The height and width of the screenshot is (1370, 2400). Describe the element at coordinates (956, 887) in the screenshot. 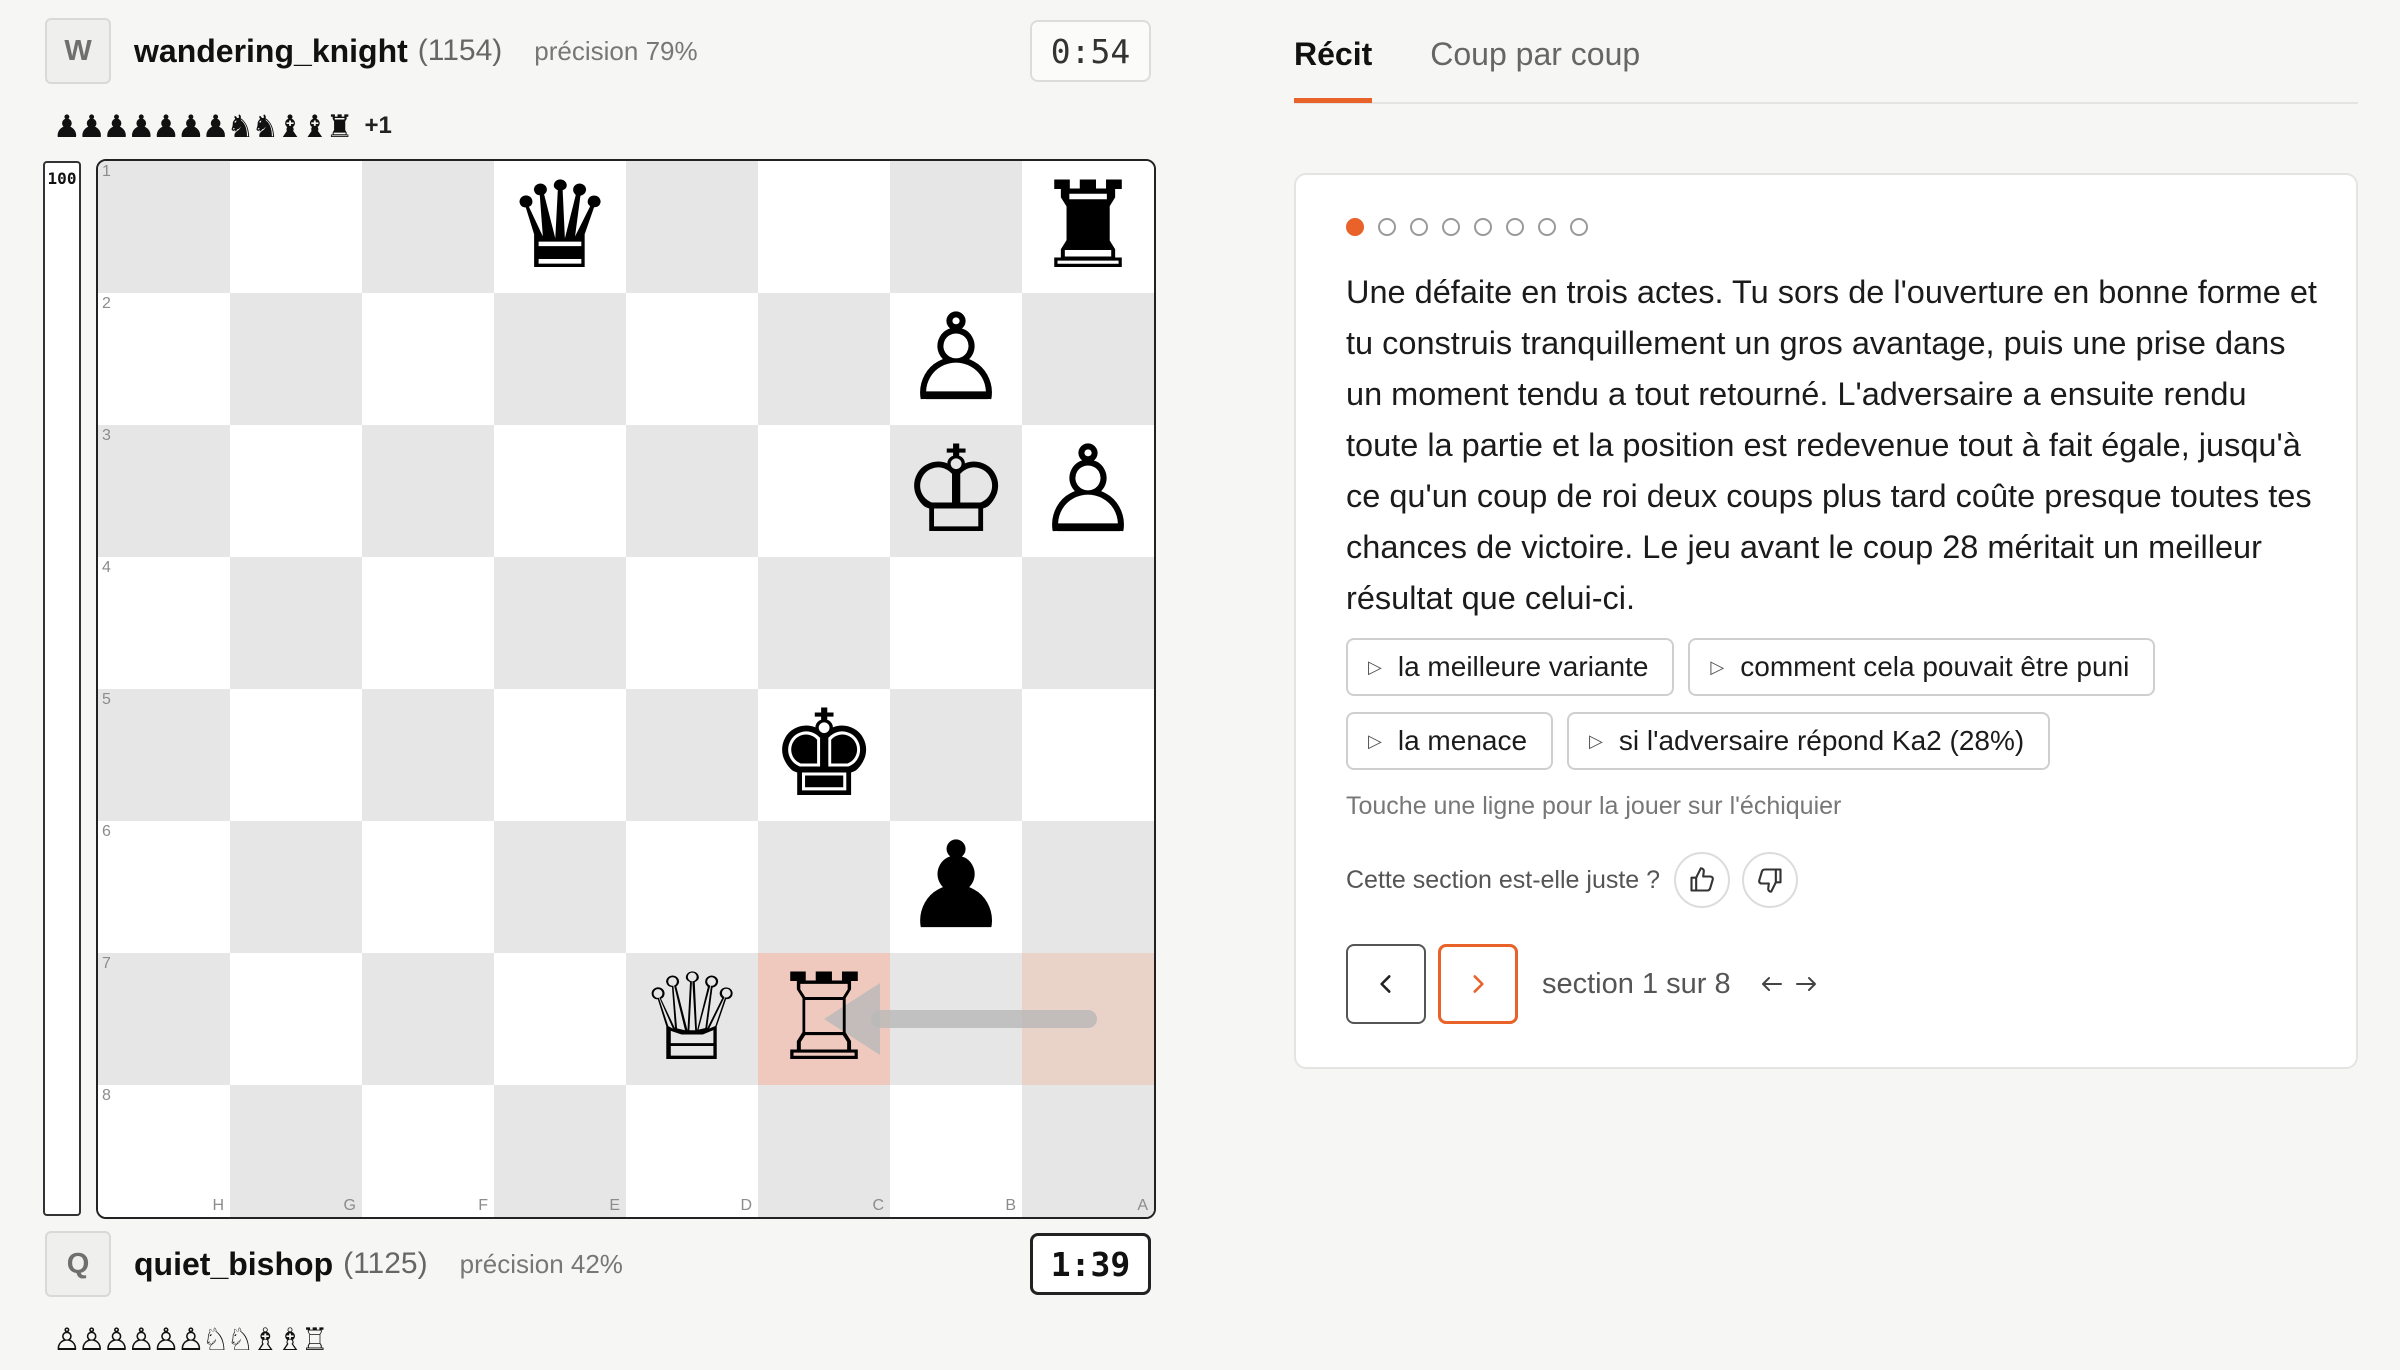

I see `black-pawn-b6: ♟` at that location.